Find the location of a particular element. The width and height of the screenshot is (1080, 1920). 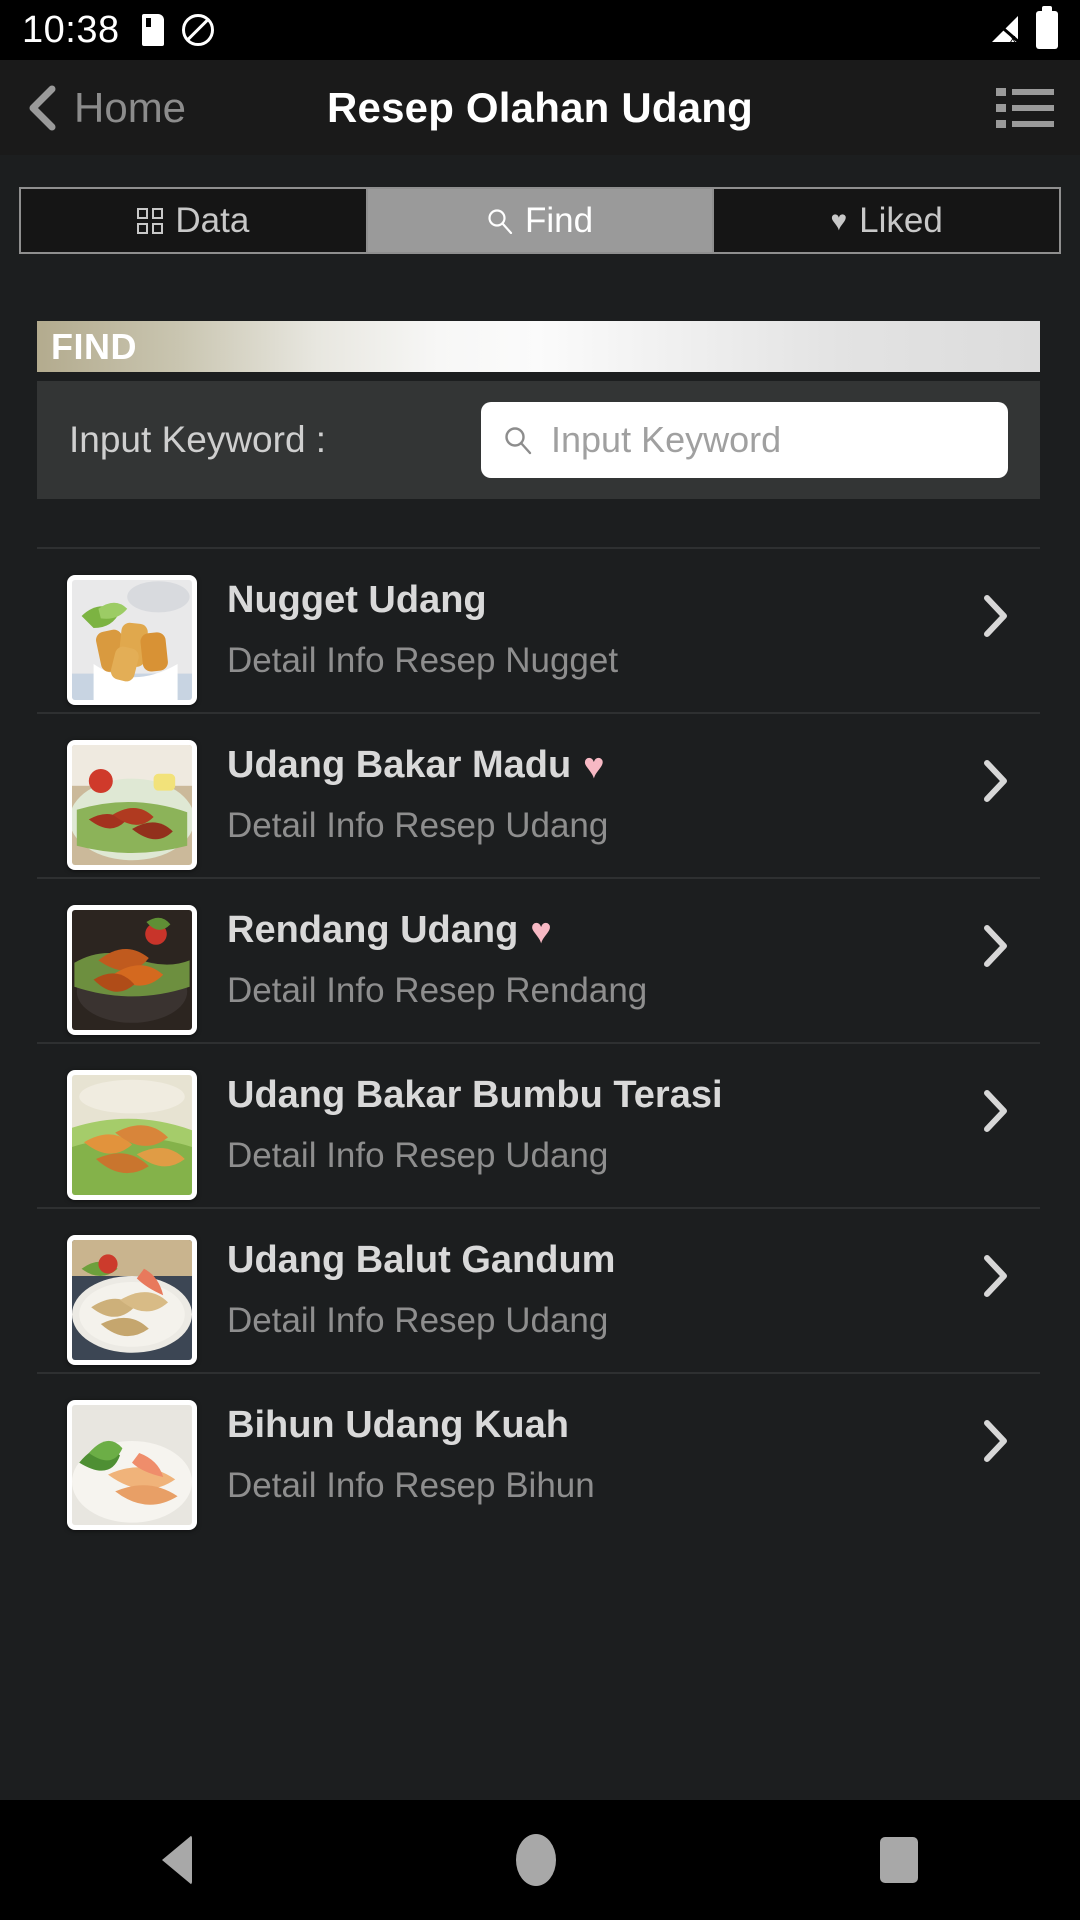

recipe-subtitle: Detail Info Resep Bihun is located at coordinates (411, 1485).